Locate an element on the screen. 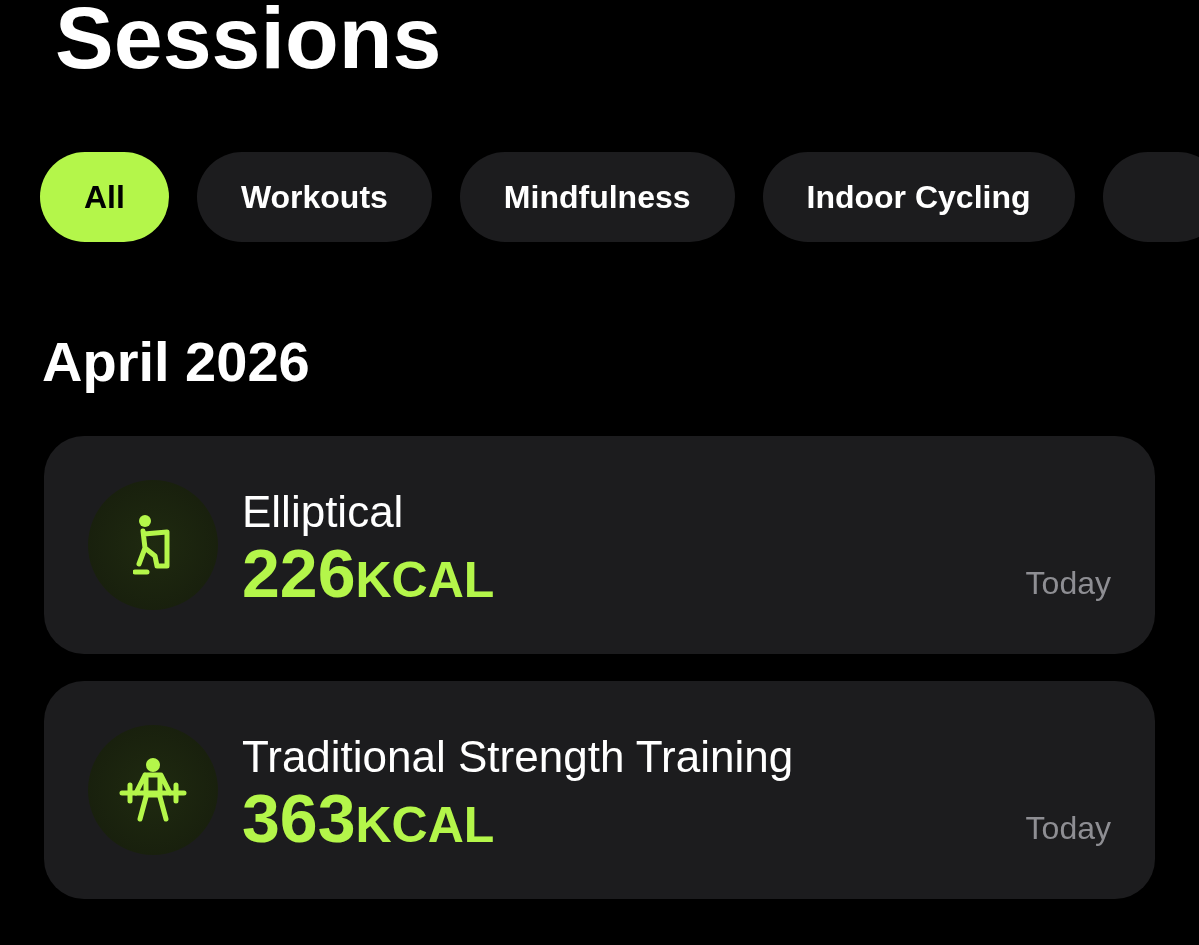 This screenshot has height=945, width=1199. filter-chip: Workouts is located at coordinates (314, 197).